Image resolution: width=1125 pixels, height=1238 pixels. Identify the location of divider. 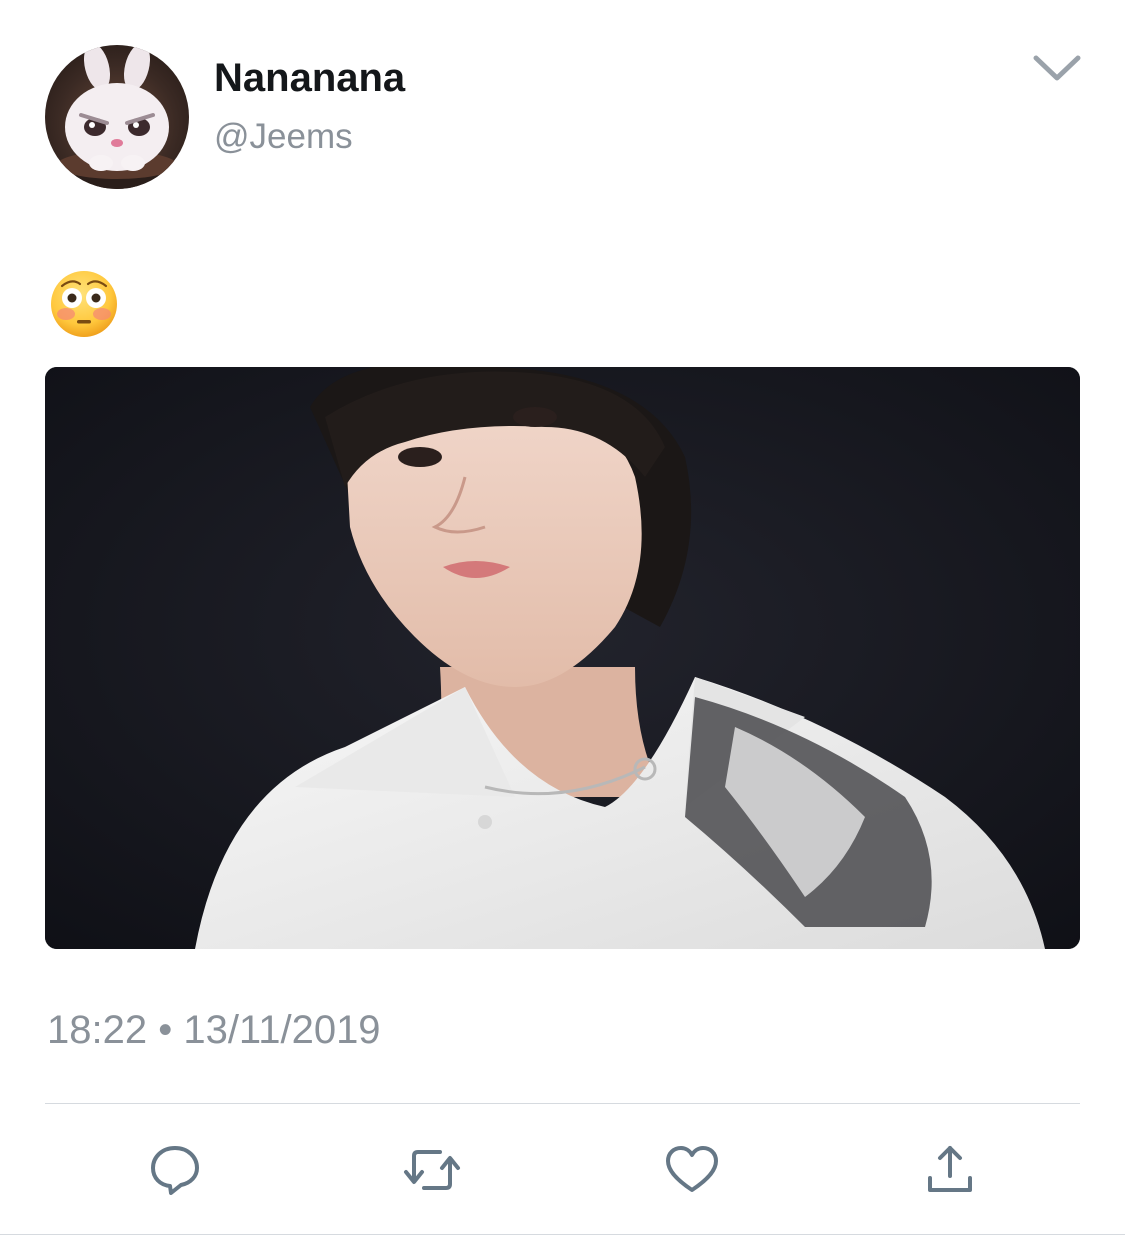
(562, 1103).